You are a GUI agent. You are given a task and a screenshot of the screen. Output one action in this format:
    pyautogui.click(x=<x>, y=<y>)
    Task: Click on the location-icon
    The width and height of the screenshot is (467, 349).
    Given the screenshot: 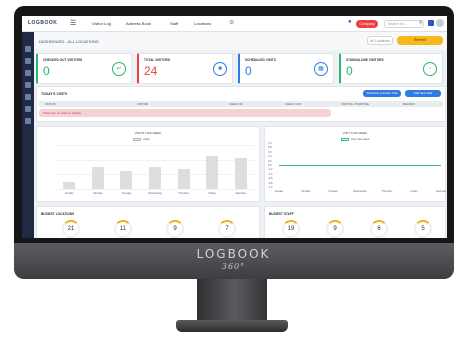 What is the action you would take?
    pyautogui.click(x=28, y=97)
    